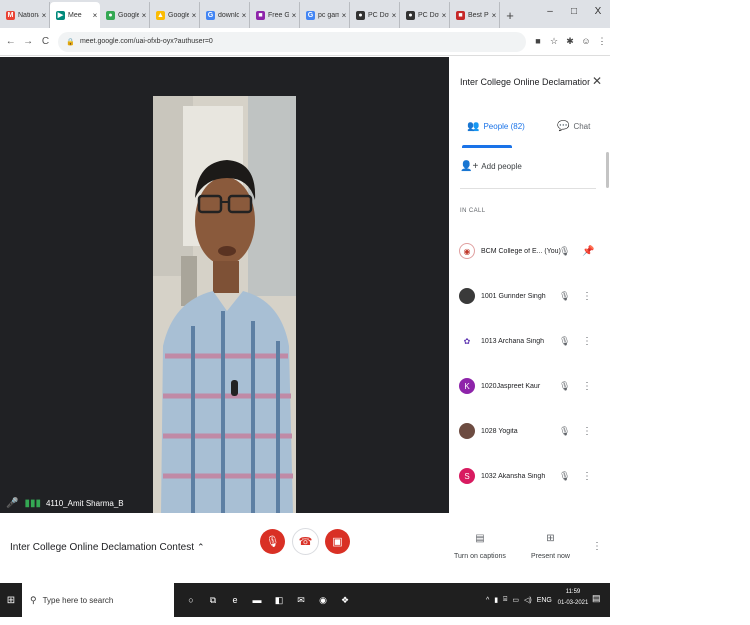 Image resolution: width=750 pixels, height=625 pixels. What do you see at coordinates (529, 296) in the screenshot?
I see `participant-row: 1001 Gurinder Singh 🎙 ⋮` at bounding box center [529, 296].